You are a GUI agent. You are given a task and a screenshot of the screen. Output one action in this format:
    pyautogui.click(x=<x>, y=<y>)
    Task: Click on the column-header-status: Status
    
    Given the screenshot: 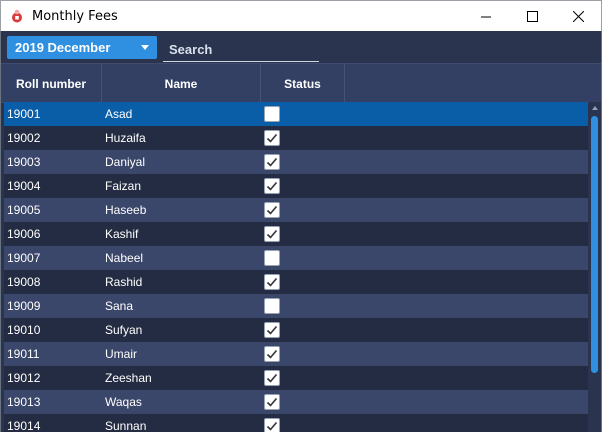 What is the action you would take?
    pyautogui.click(x=303, y=83)
    